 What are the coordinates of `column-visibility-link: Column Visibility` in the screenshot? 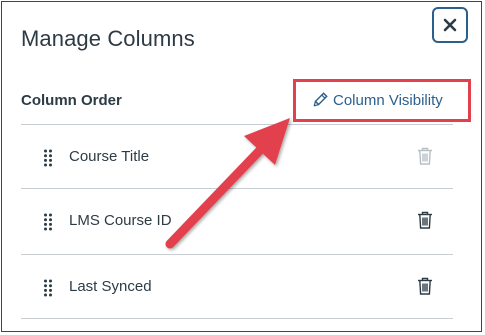 It's located at (377, 100).